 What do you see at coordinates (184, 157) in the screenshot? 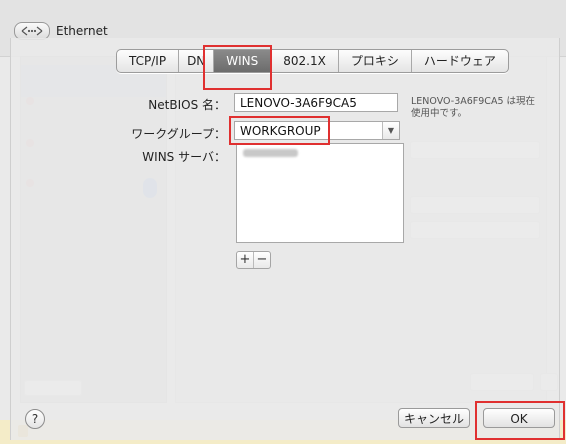
I see `wins-server-label: WINS サーバ：` at bounding box center [184, 157].